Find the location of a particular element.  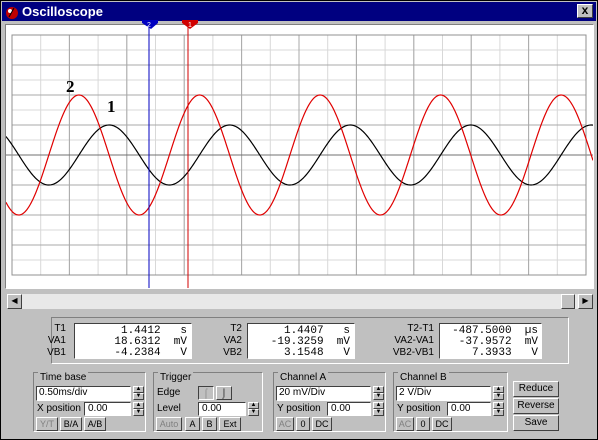

trace-2-label: 2 is located at coordinates (70, 86).